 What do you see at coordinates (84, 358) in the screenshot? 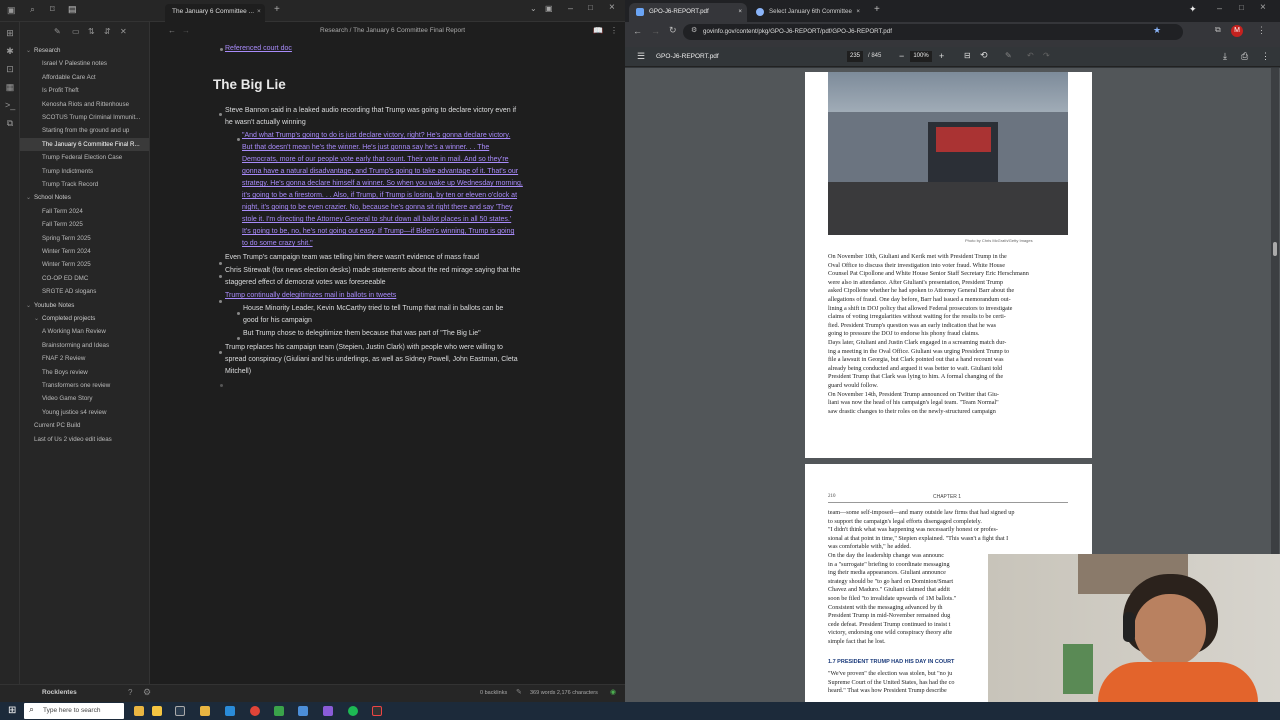
I see `file-item: FNAF 2 Review` at bounding box center [84, 358].